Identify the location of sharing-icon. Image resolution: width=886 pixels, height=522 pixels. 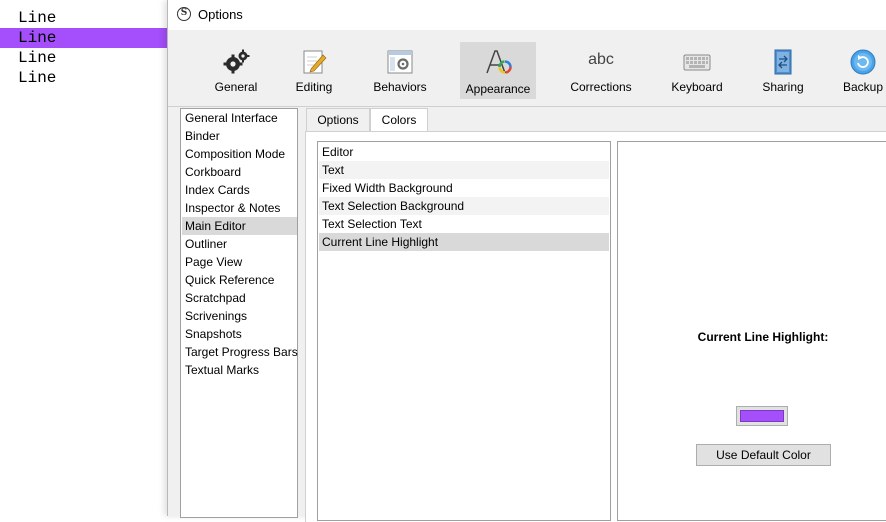
(783, 62).